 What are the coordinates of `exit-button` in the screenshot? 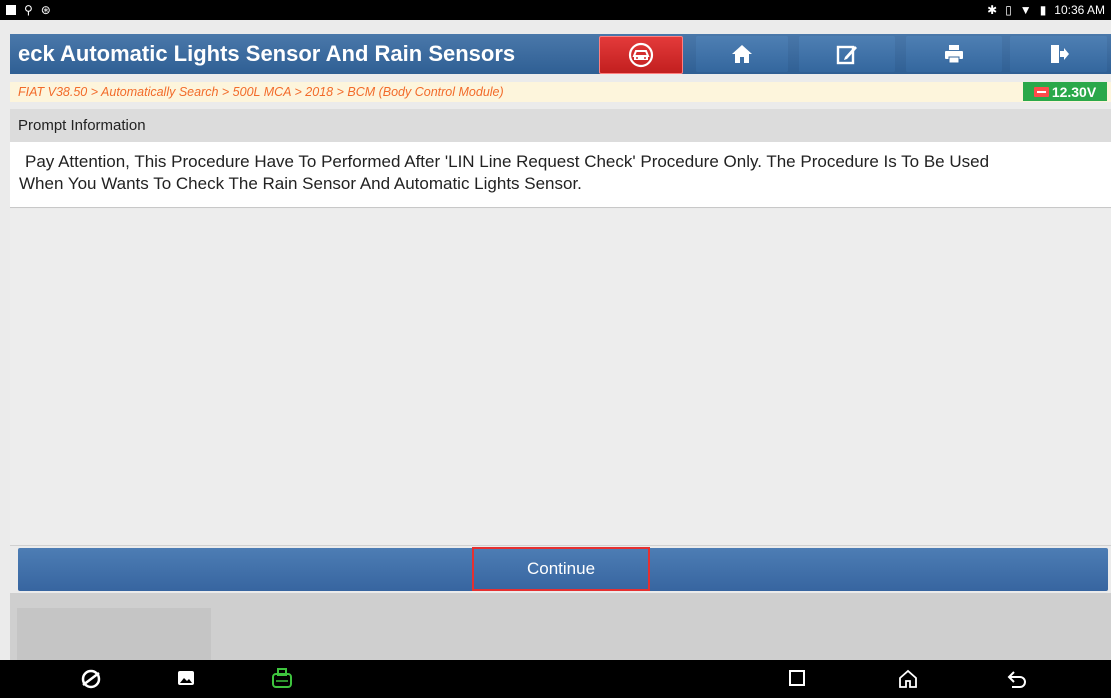 It's located at (1058, 54).